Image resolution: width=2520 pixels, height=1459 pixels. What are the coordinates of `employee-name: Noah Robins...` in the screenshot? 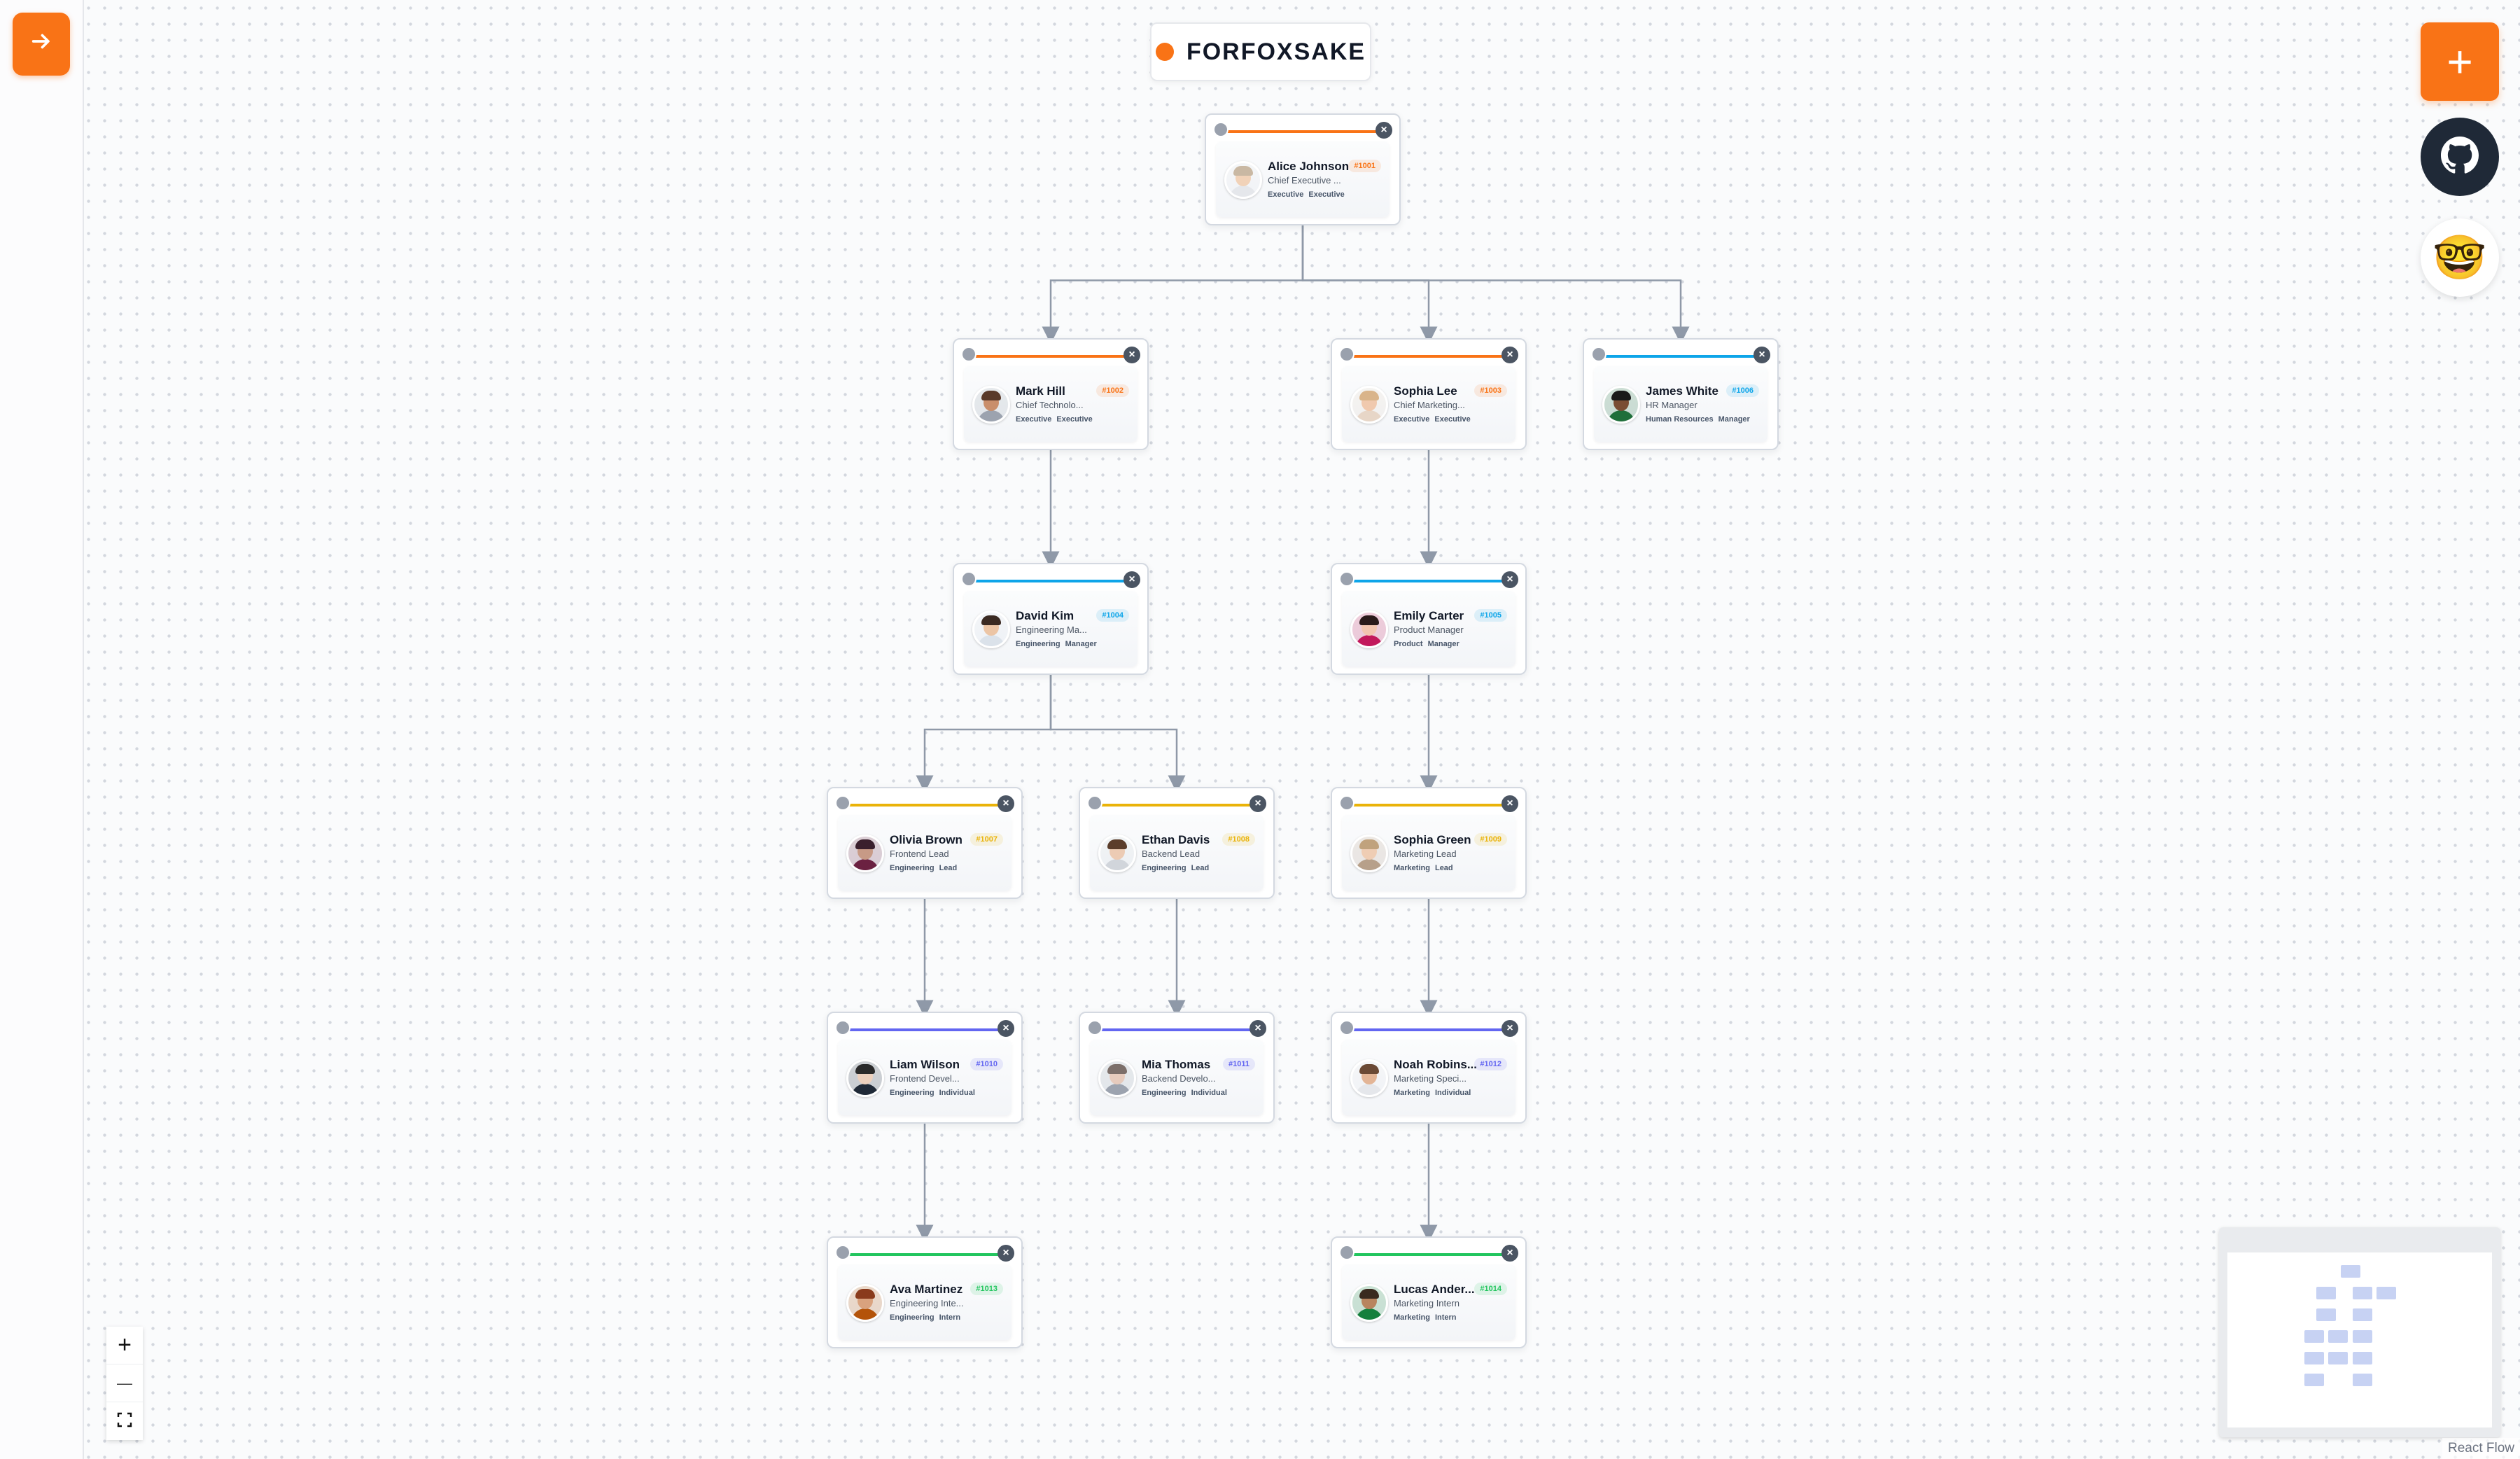 It's located at (1435, 1064).